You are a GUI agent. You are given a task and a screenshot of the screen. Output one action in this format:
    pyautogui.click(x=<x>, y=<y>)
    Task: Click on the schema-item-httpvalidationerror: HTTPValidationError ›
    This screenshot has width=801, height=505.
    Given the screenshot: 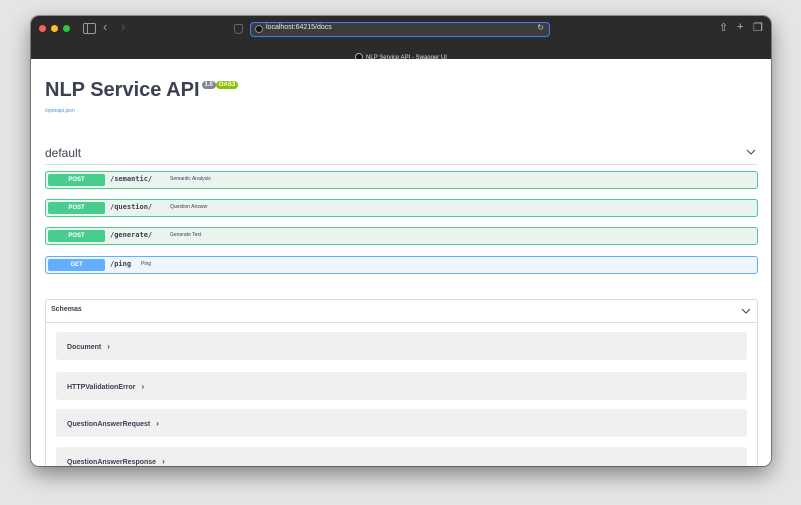 What is the action you would take?
    pyautogui.click(x=401, y=386)
    